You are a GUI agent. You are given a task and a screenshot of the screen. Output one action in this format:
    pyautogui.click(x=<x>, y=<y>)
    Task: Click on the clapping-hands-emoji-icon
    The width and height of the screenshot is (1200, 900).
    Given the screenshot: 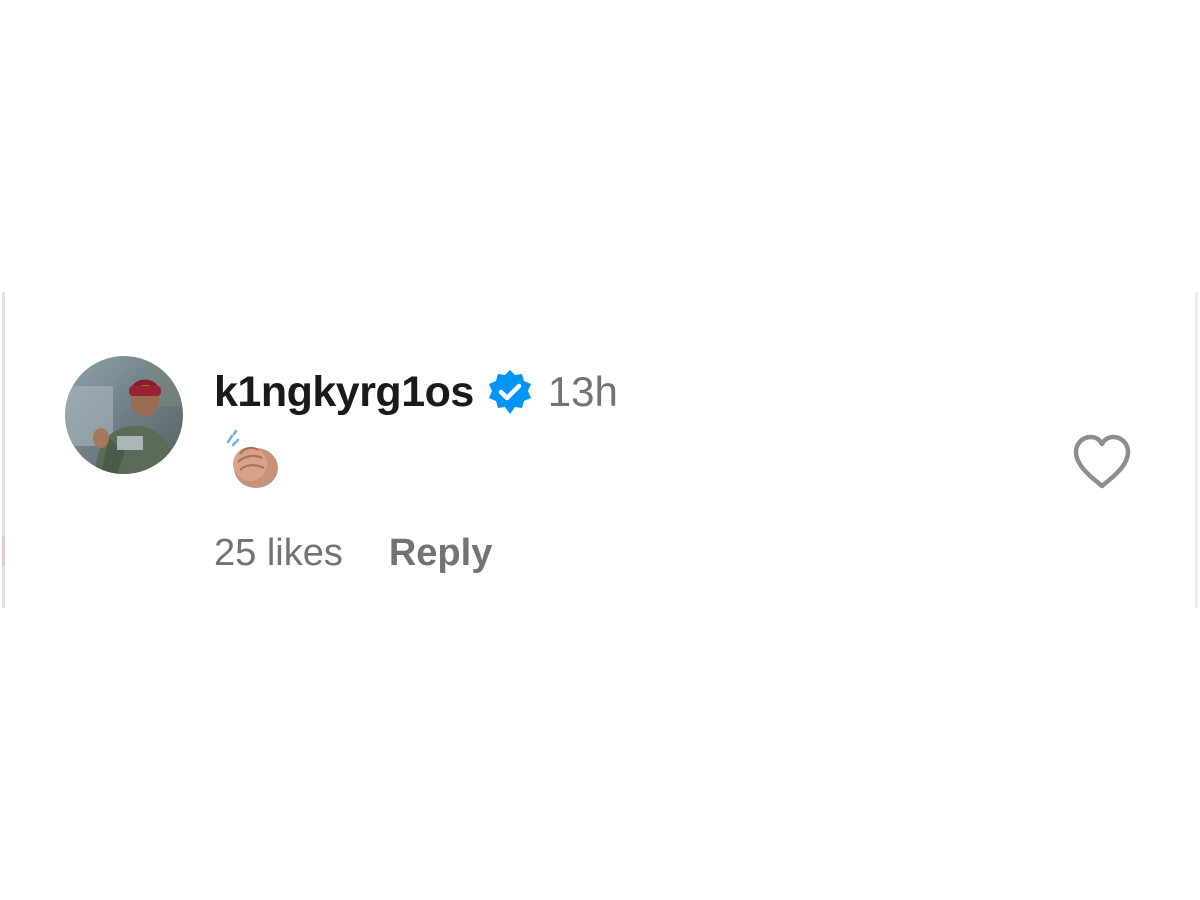 What is the action you would take?
    pyautogui.click(x=252, y=458)
    